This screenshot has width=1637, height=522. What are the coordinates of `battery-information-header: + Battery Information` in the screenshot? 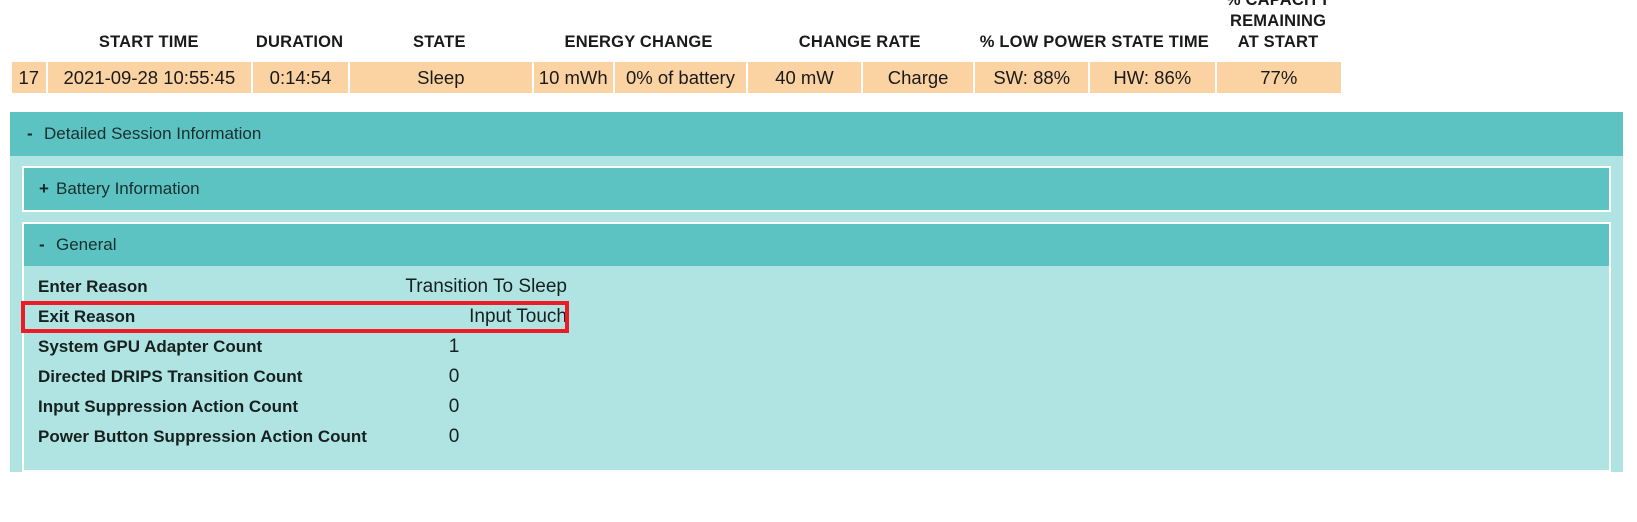 It's located at (816, 189).